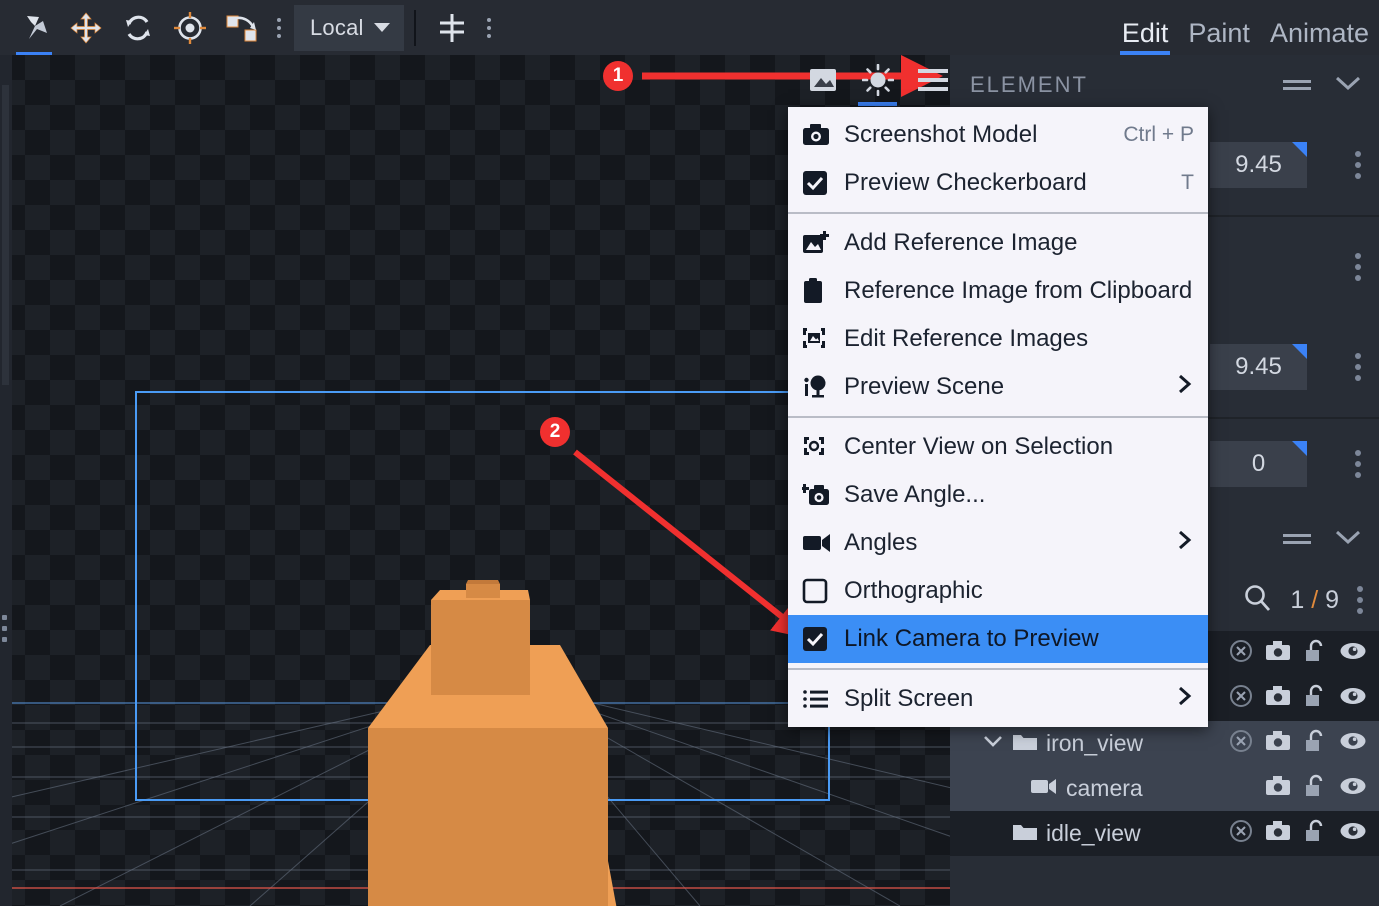 The width and height of the screenshot is (1379, 906). I want to click on transform-tool-button, so click(242, 27).